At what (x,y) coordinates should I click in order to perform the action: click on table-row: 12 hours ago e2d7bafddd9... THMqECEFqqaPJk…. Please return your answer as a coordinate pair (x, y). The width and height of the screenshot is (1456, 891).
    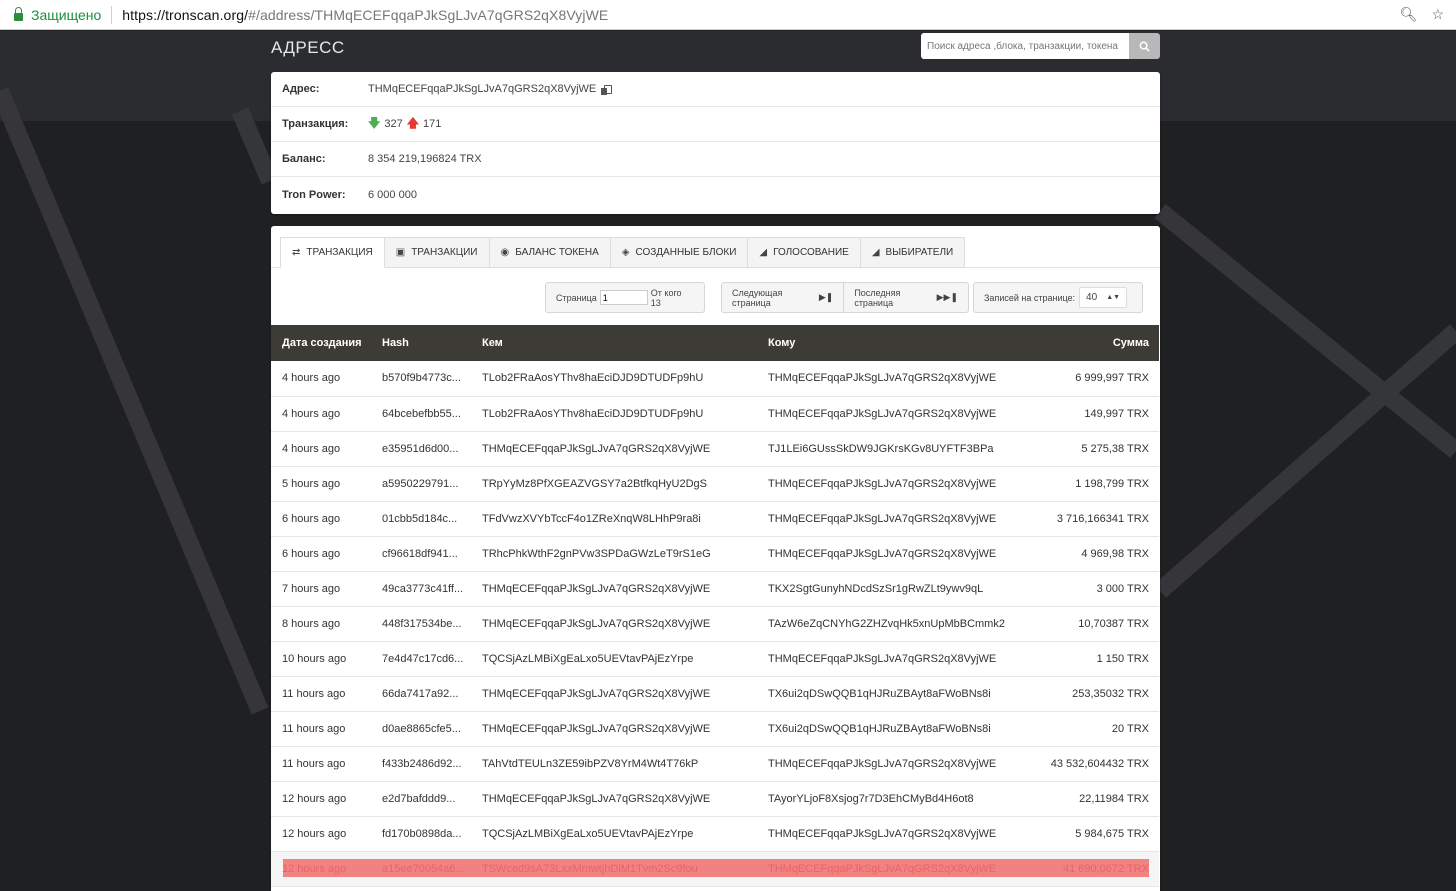
    Looking at the image, I should click on (715, 799).